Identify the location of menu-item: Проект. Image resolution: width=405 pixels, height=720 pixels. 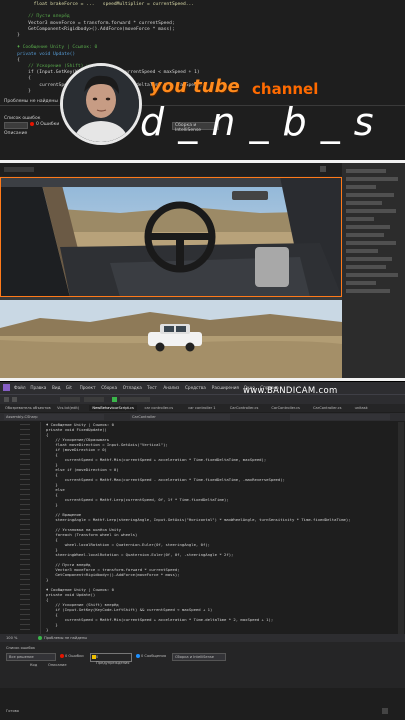
(88, 387).